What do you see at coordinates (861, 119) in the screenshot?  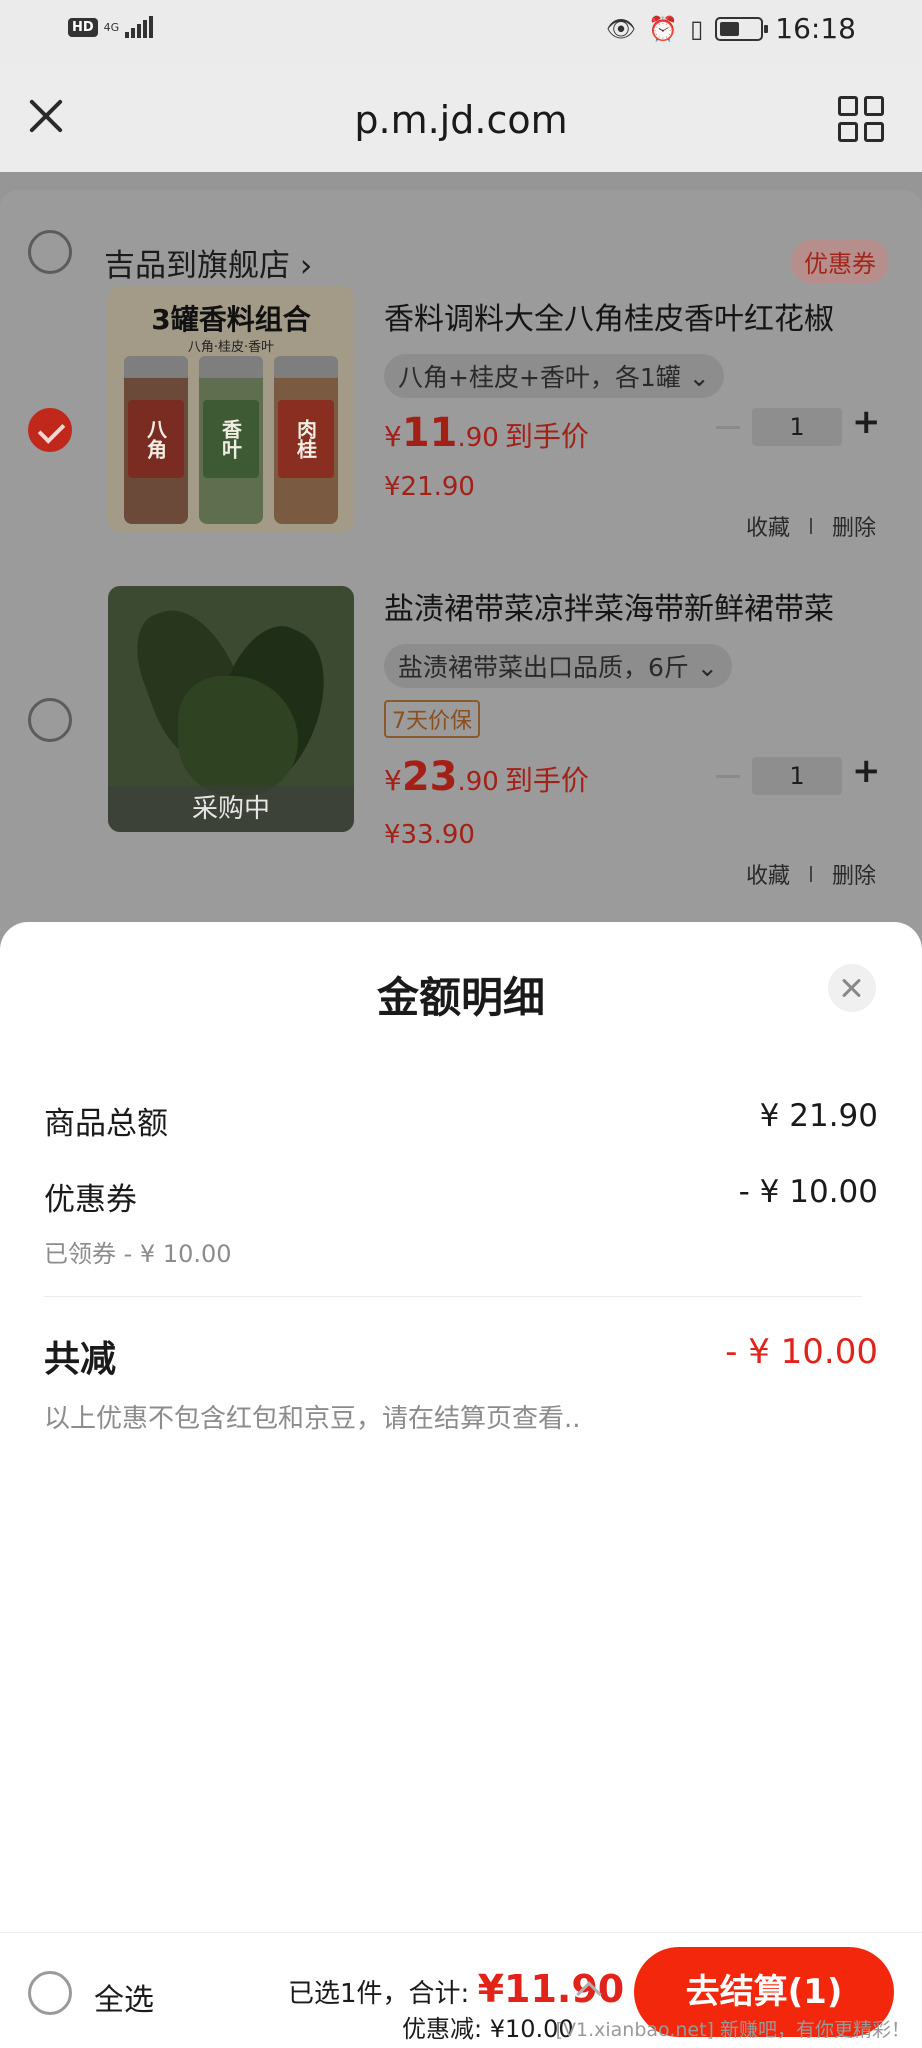 I see `menu-grid-icon` at bounding box center [861, 119].